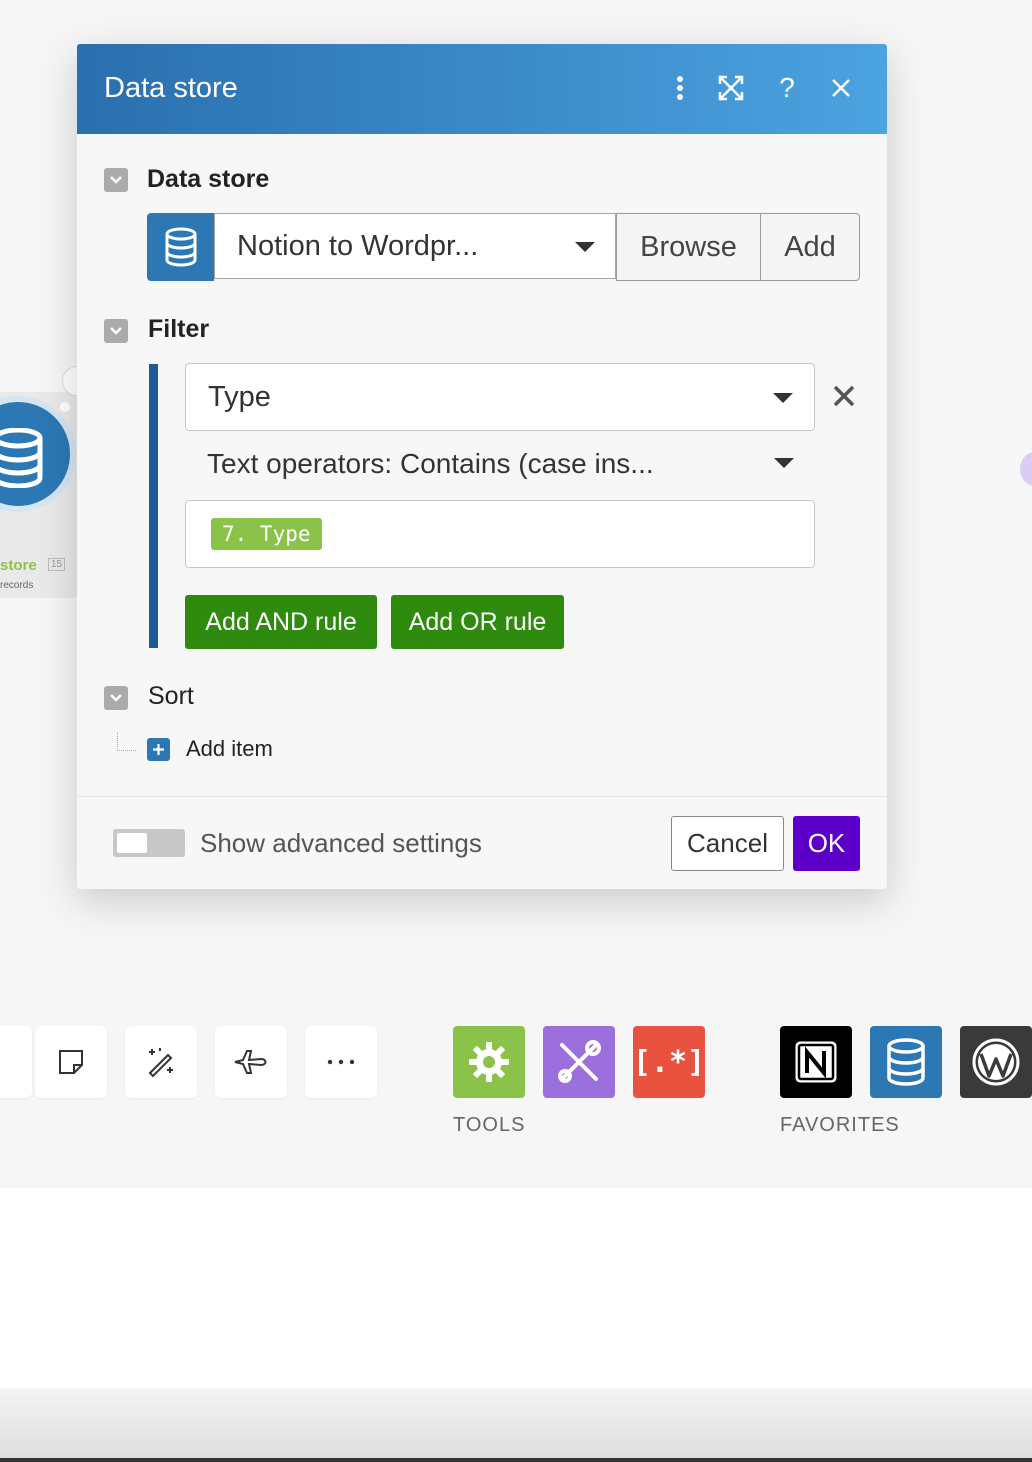 The image size is (1032, 1462). What do you see at coordinates (688, 247) in the screenshot?
I see `browse-button: Browse` at bounding box center [688, 247].